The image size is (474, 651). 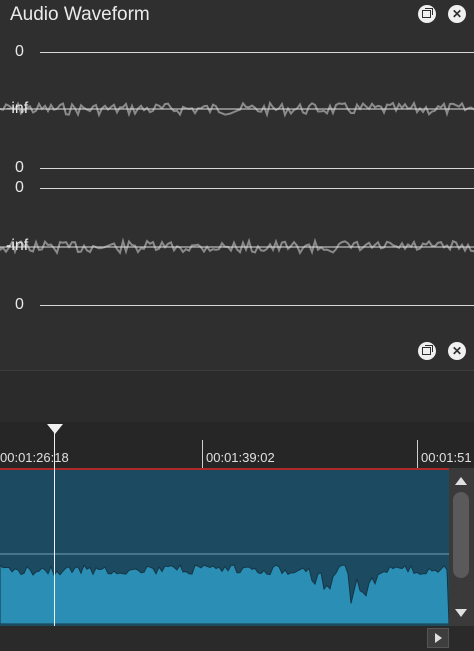 I want to click on channel-1-inf-label: -inf, so click(x=17, y=108).